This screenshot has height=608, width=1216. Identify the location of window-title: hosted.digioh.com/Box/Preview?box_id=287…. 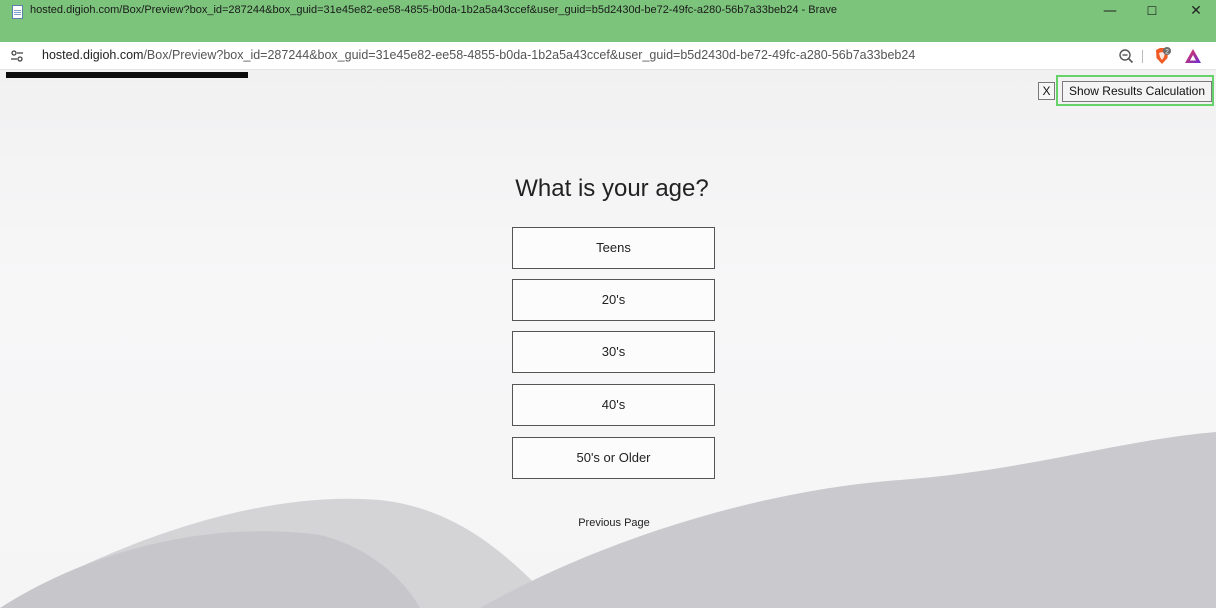
(433, 10).